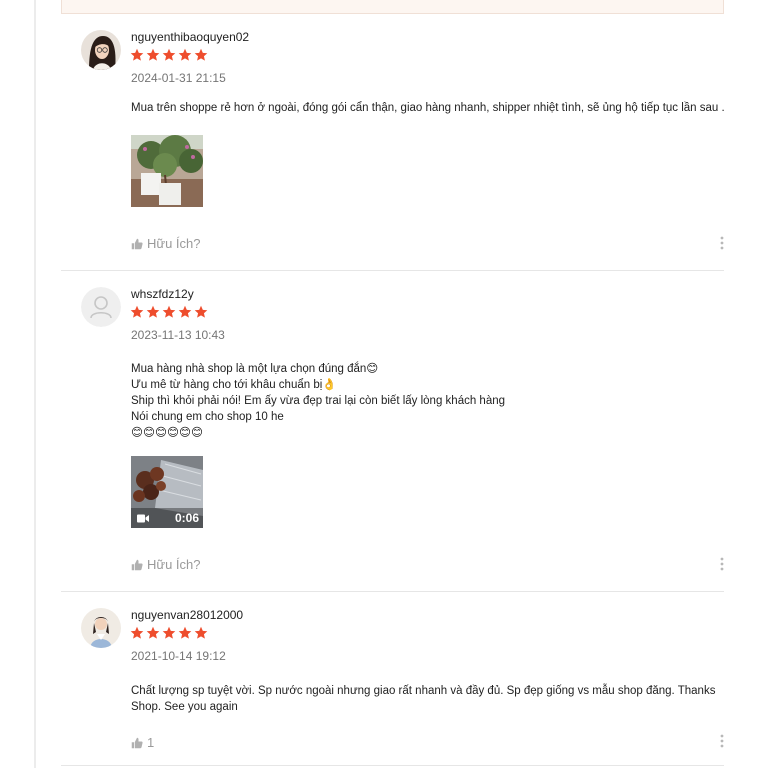 Image resolution: width=768 pixels, height=768 pixels. Describe the element at coordinates (184, 707) in the screenshot. I see `comment-line: Shop. See you again` at that location.